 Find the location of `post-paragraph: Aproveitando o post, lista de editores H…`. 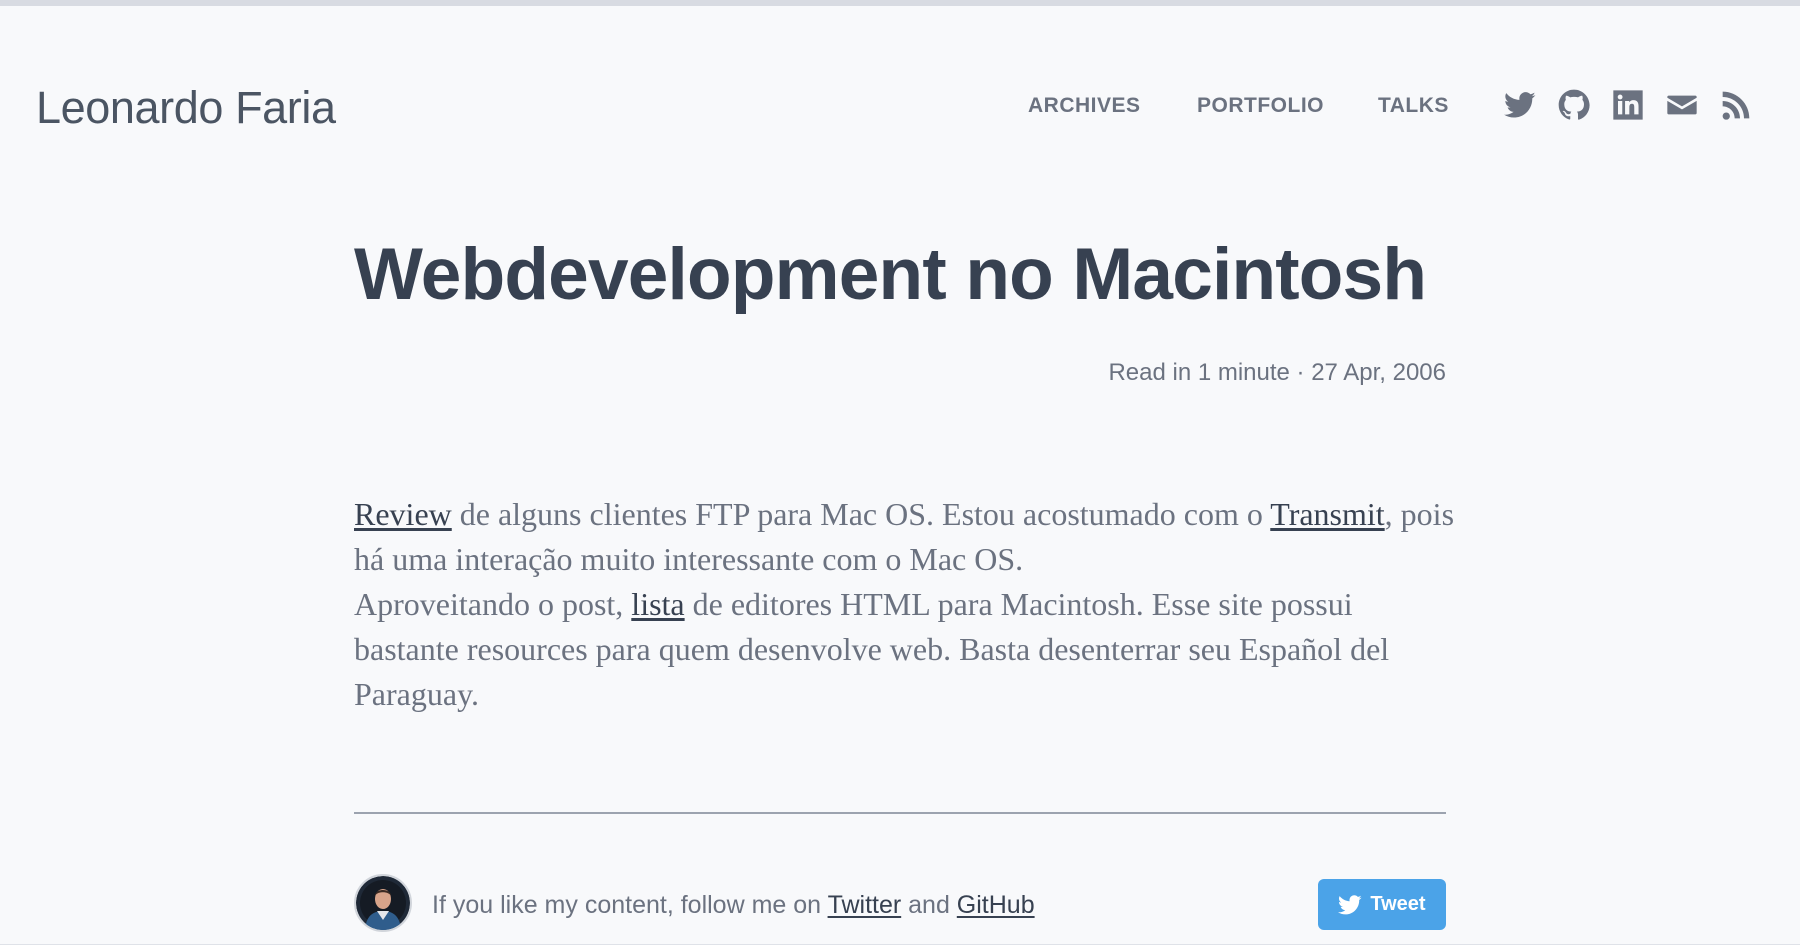

post-paragraph: Aproveitando o post, lista de editores H… is located at coordinates (904, 649).